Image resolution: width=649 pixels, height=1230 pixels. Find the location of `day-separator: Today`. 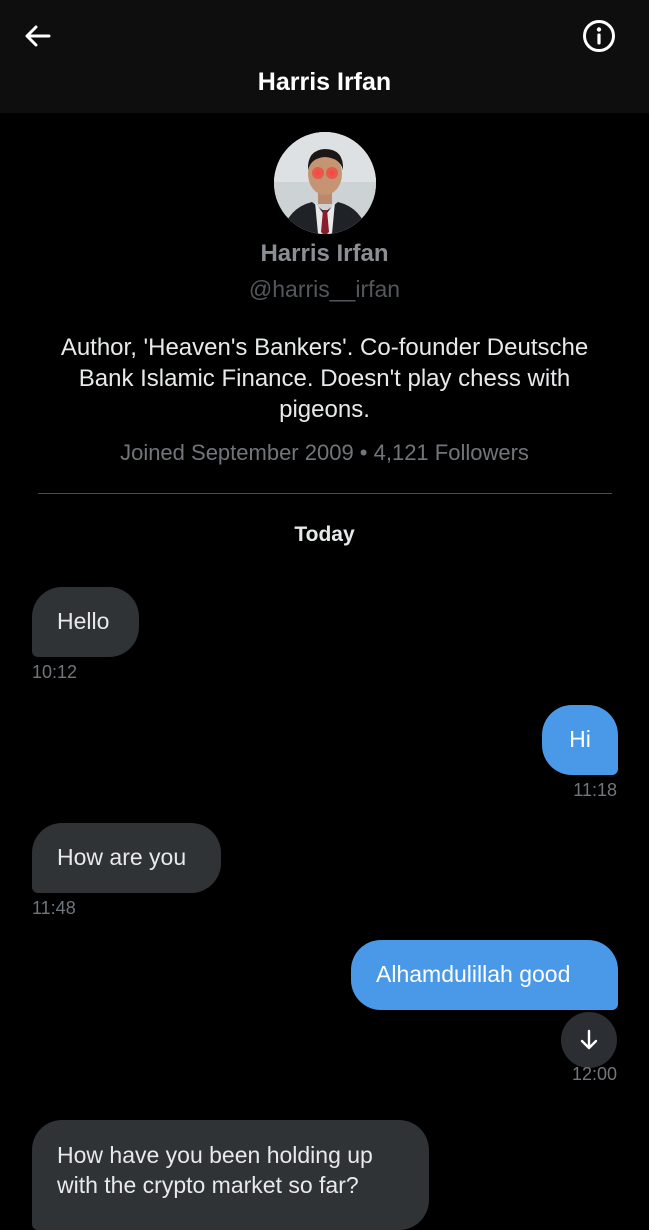

day-separator: Today is located at coordinates (324, 534).